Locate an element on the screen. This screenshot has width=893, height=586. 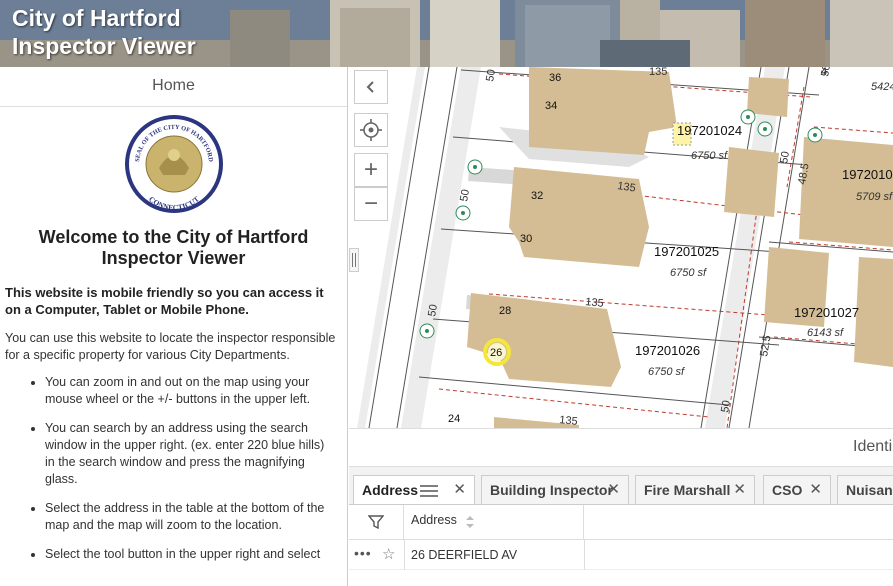
tab-label: Building Inspector is located at coordinates (551, 490).